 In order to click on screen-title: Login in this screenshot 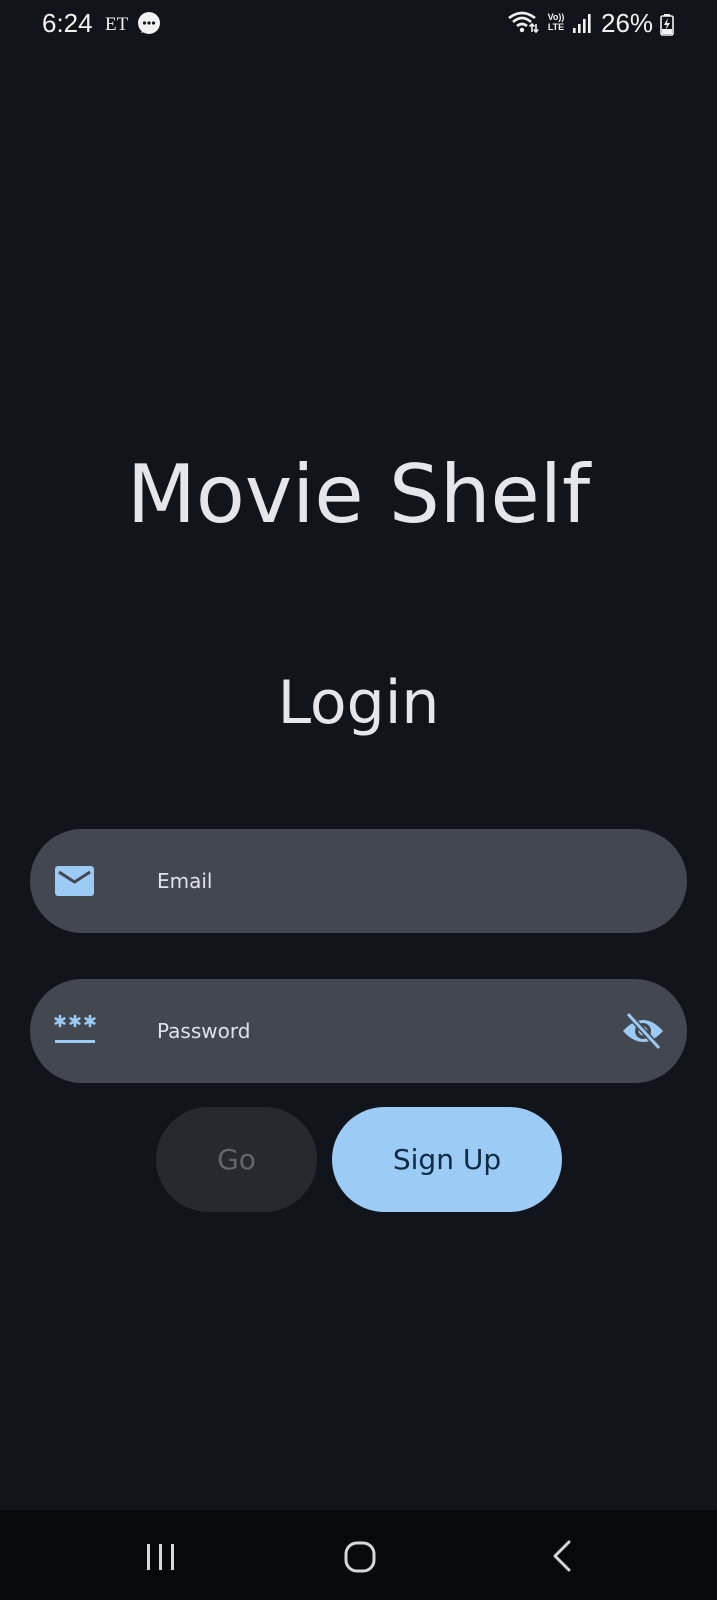, I will do `click(358, 703)`.